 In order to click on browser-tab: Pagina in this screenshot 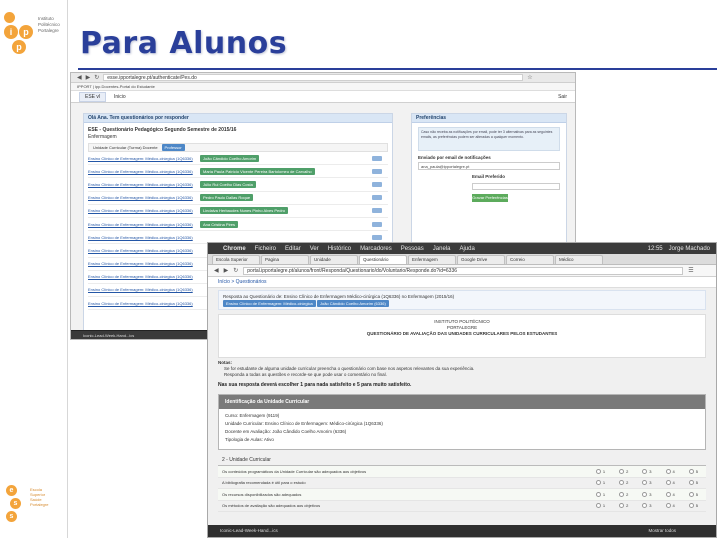, I will do `click(285, 259)`.